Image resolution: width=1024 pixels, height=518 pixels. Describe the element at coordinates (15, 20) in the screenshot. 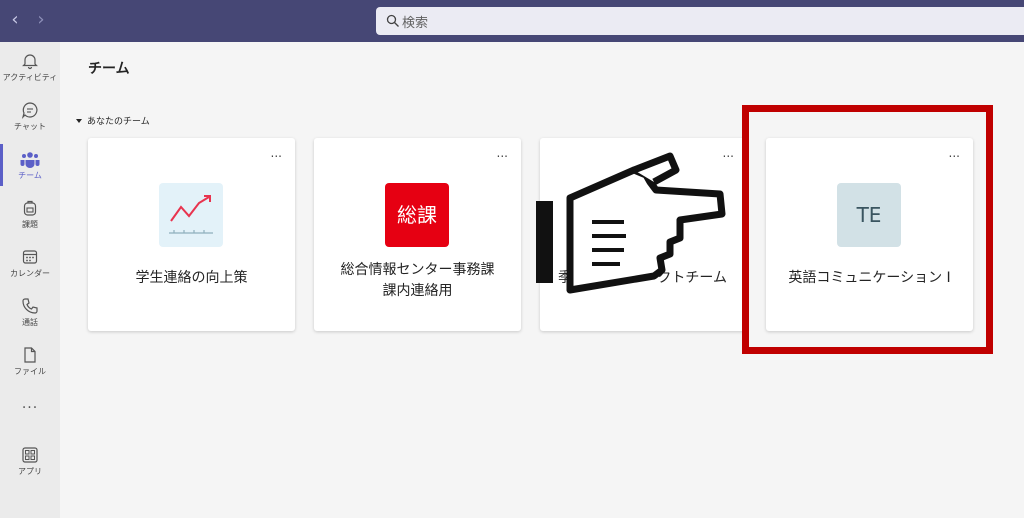

I see `back-arrow-icon: ‹` at that location.